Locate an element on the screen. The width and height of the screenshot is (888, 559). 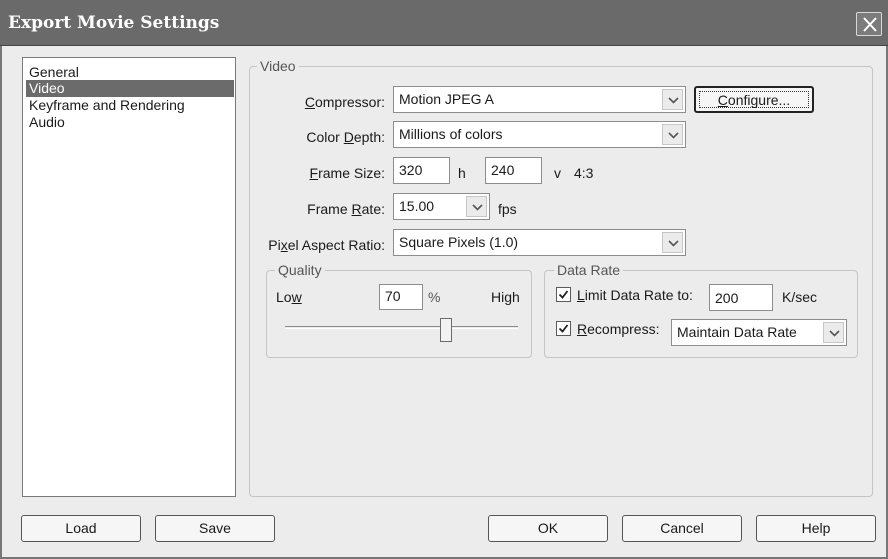
video-legend: Video is located at coordinates (278, 66).